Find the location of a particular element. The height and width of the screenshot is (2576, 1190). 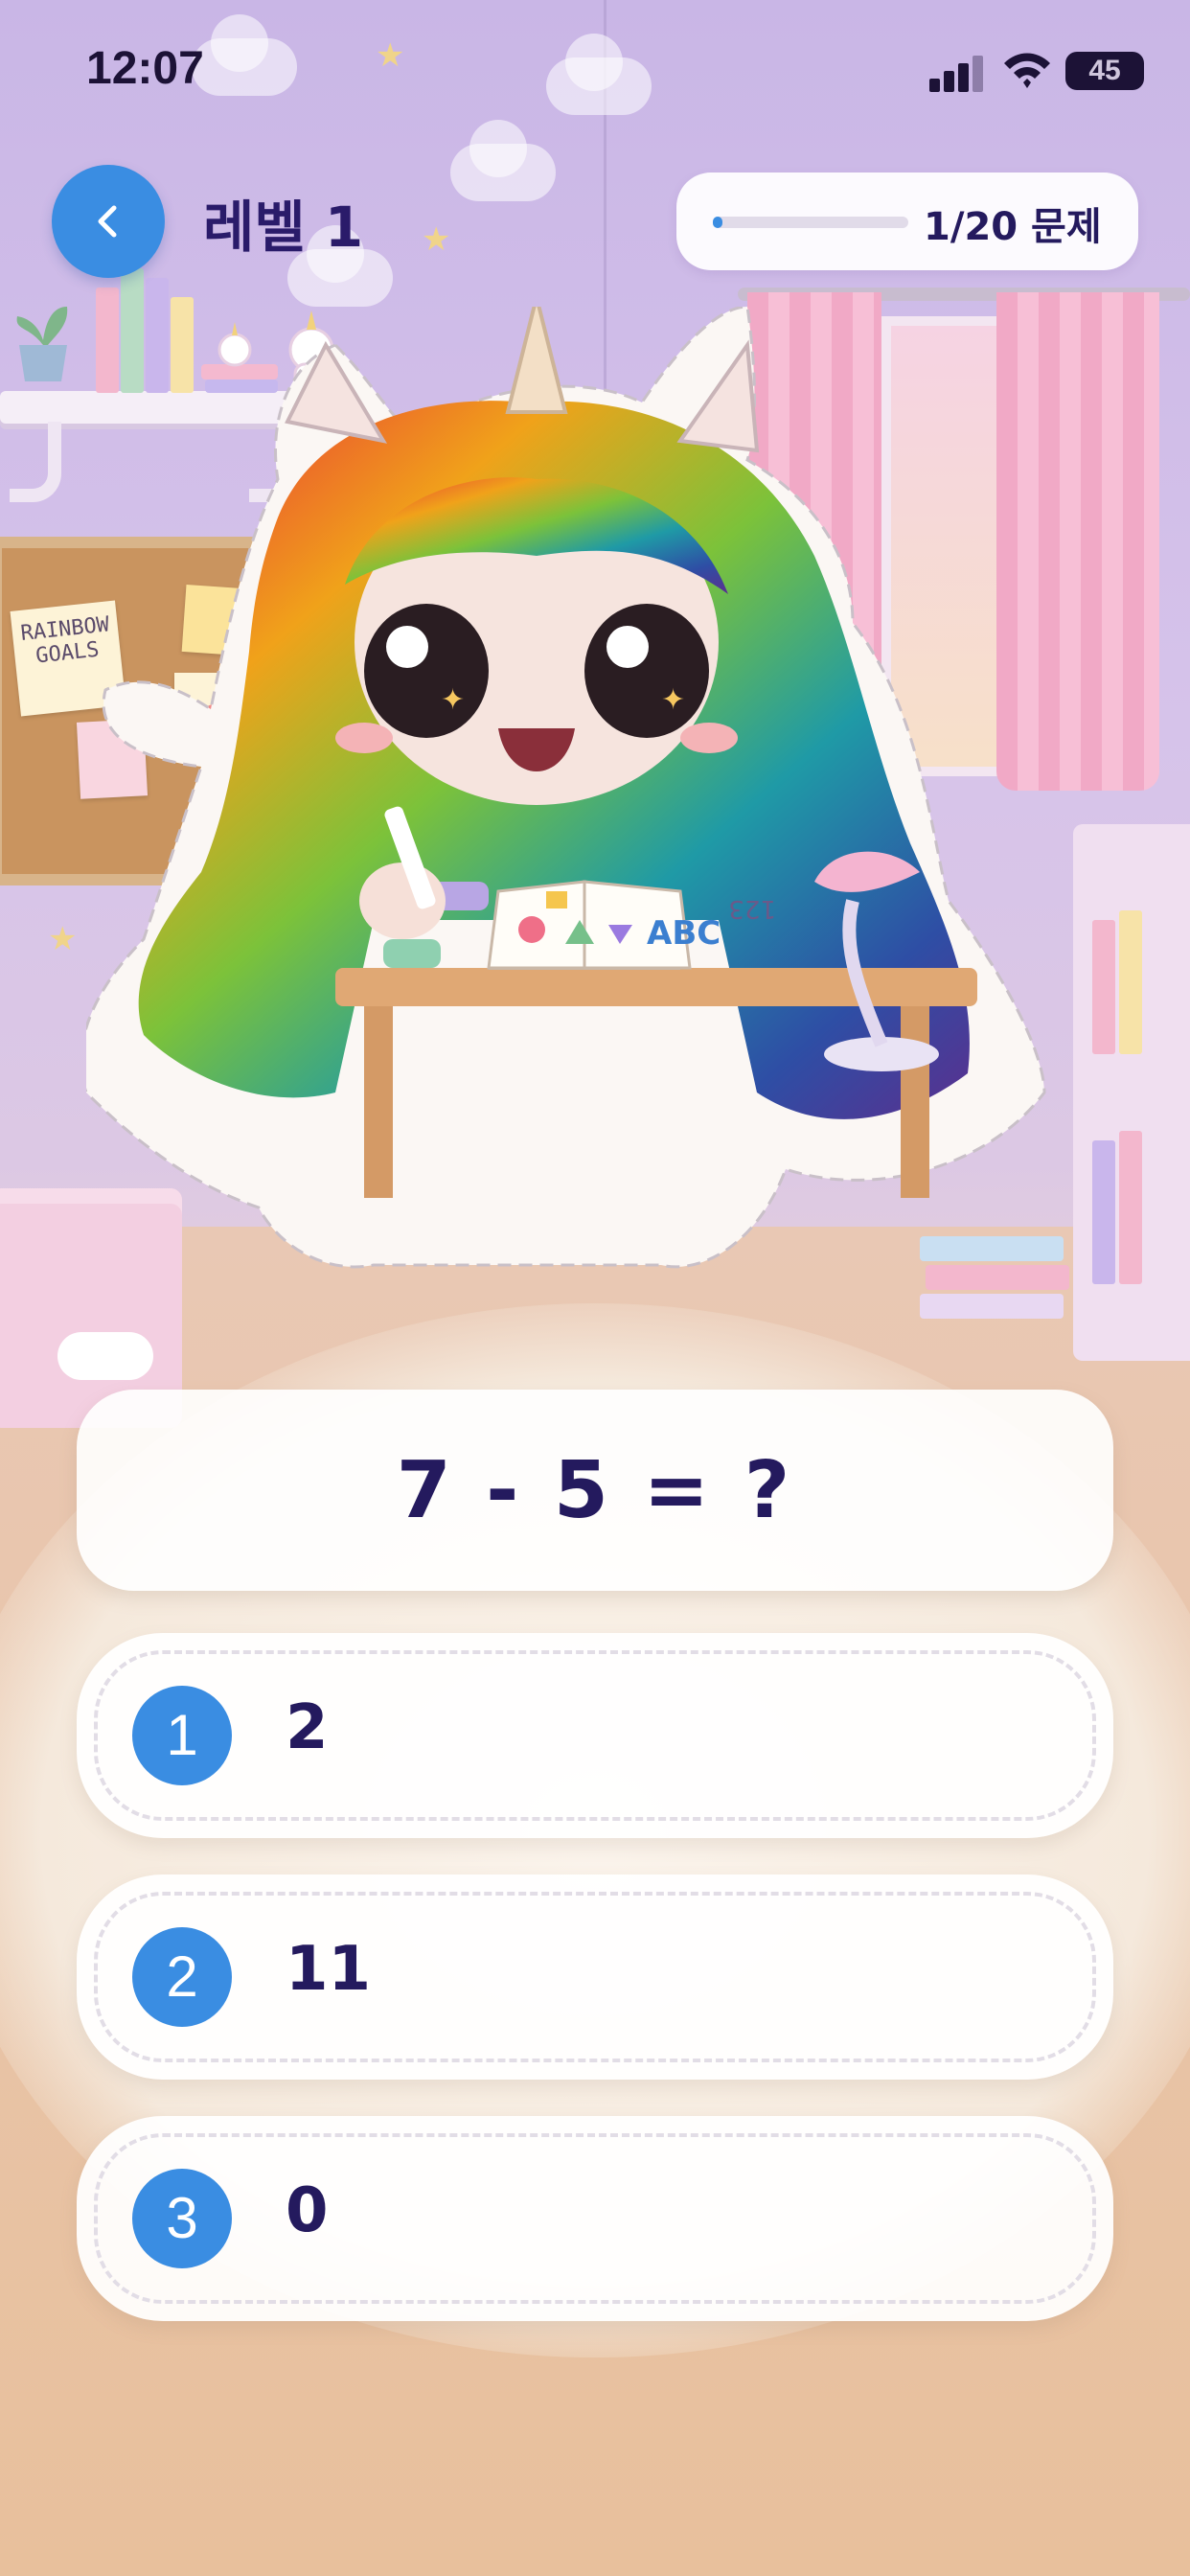

answer-value: 2 is located at coordinates (308, 1727).